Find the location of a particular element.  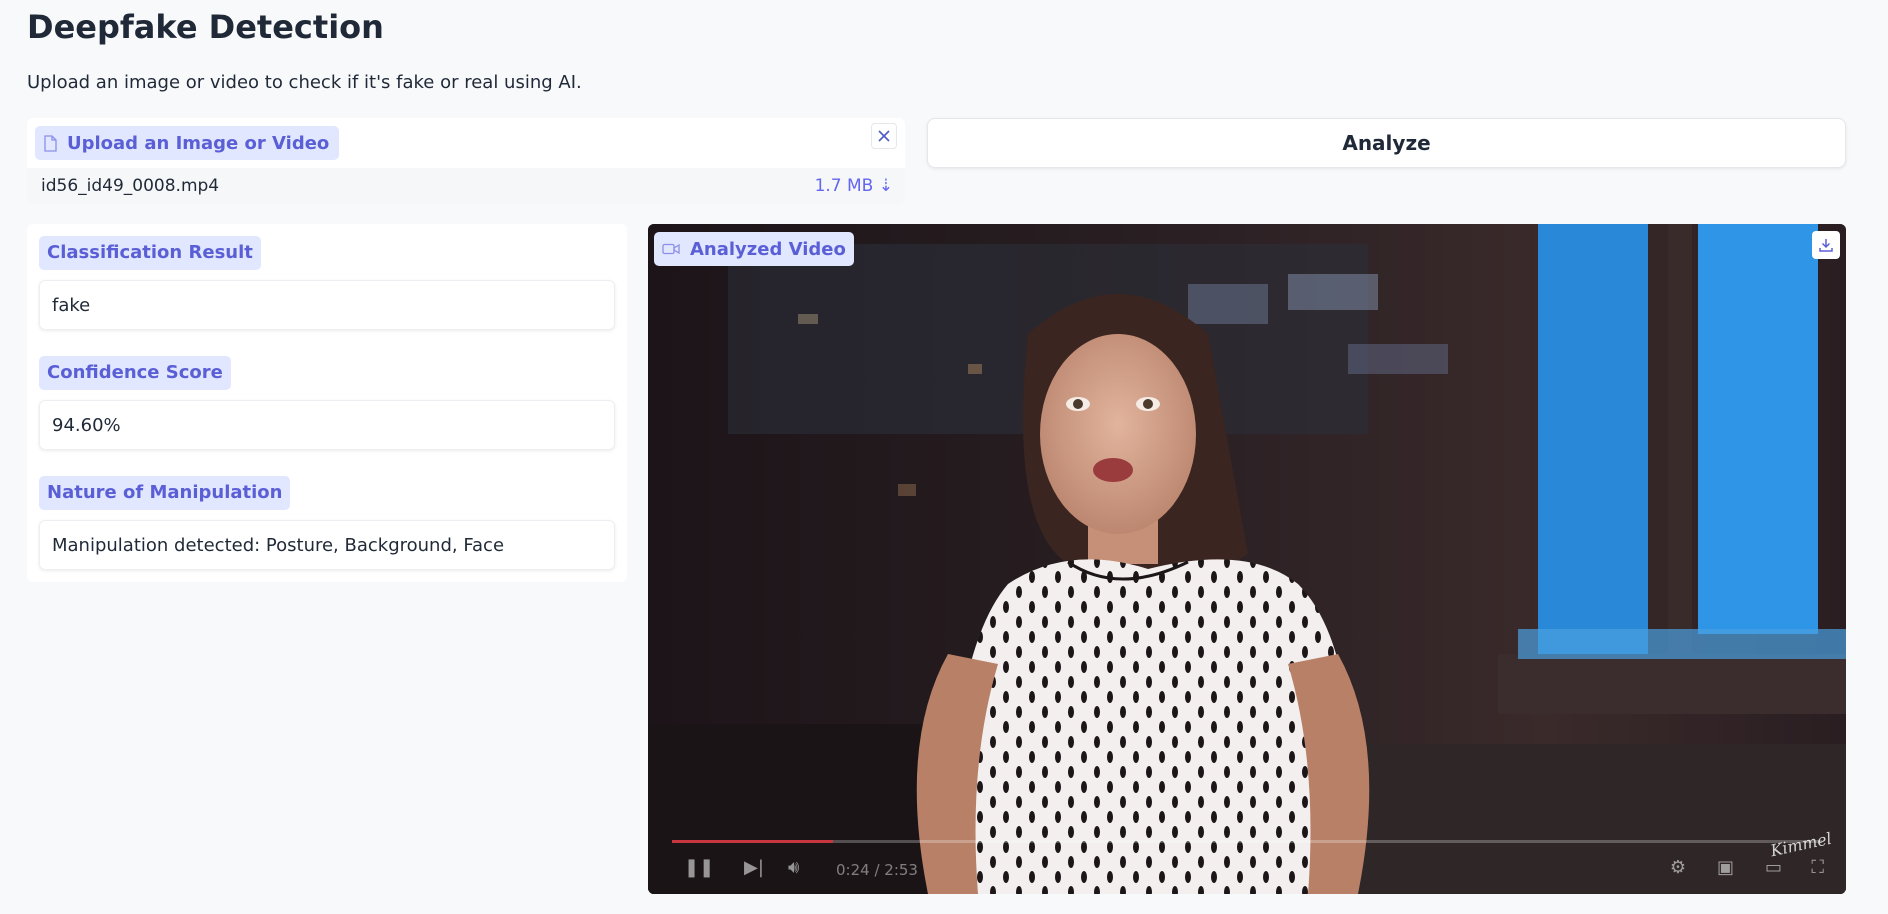

classification-label: Classification Result is located at coordinates (150, 253).